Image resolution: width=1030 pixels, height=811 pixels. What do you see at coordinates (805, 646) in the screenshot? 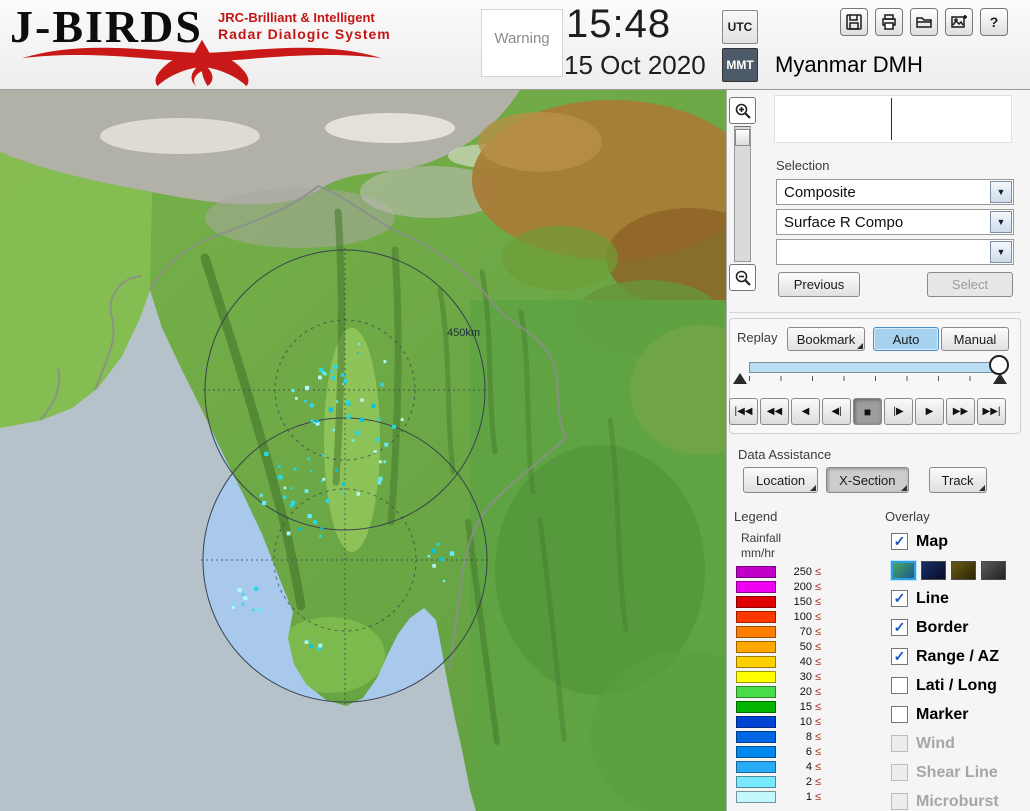
I see `legend-value: 50` at bounding box center [805, 646].